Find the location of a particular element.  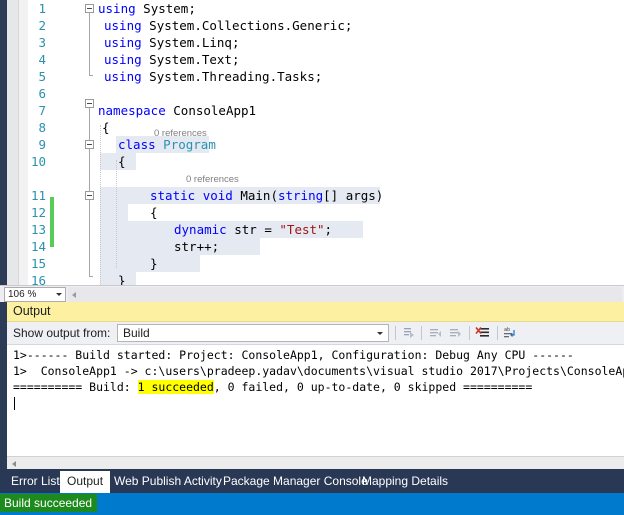

tab-package-manager-console: Package Manager Console is located at coordinates (295, 482).